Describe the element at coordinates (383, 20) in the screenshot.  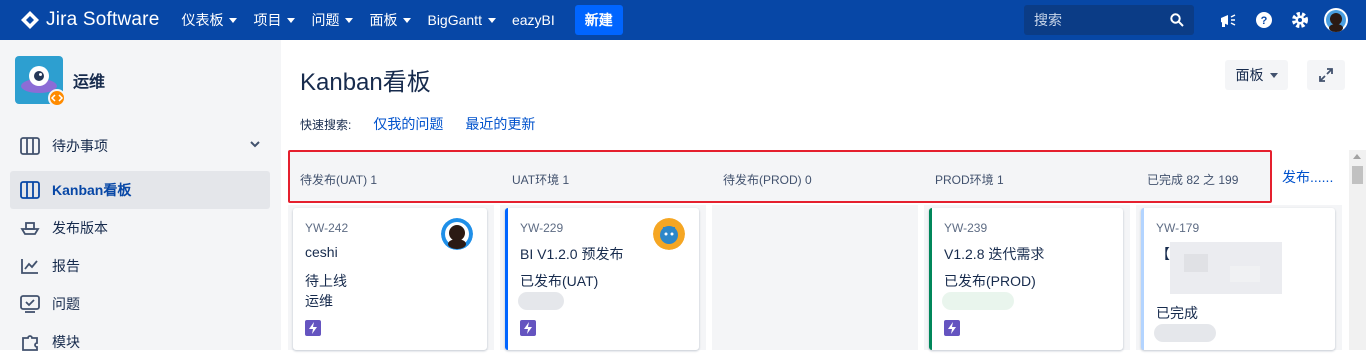
I see `nav-boards-label: 面板` at that location.